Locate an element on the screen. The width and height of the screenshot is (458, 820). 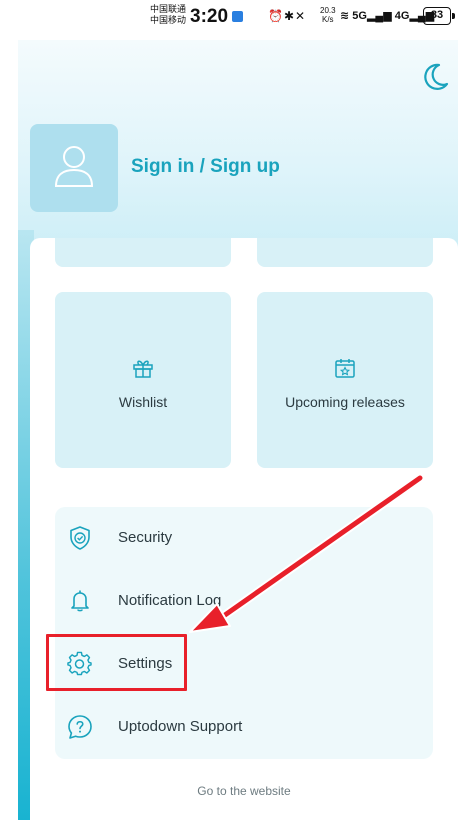
tile-partial-left is located at coordinates (143, 252).